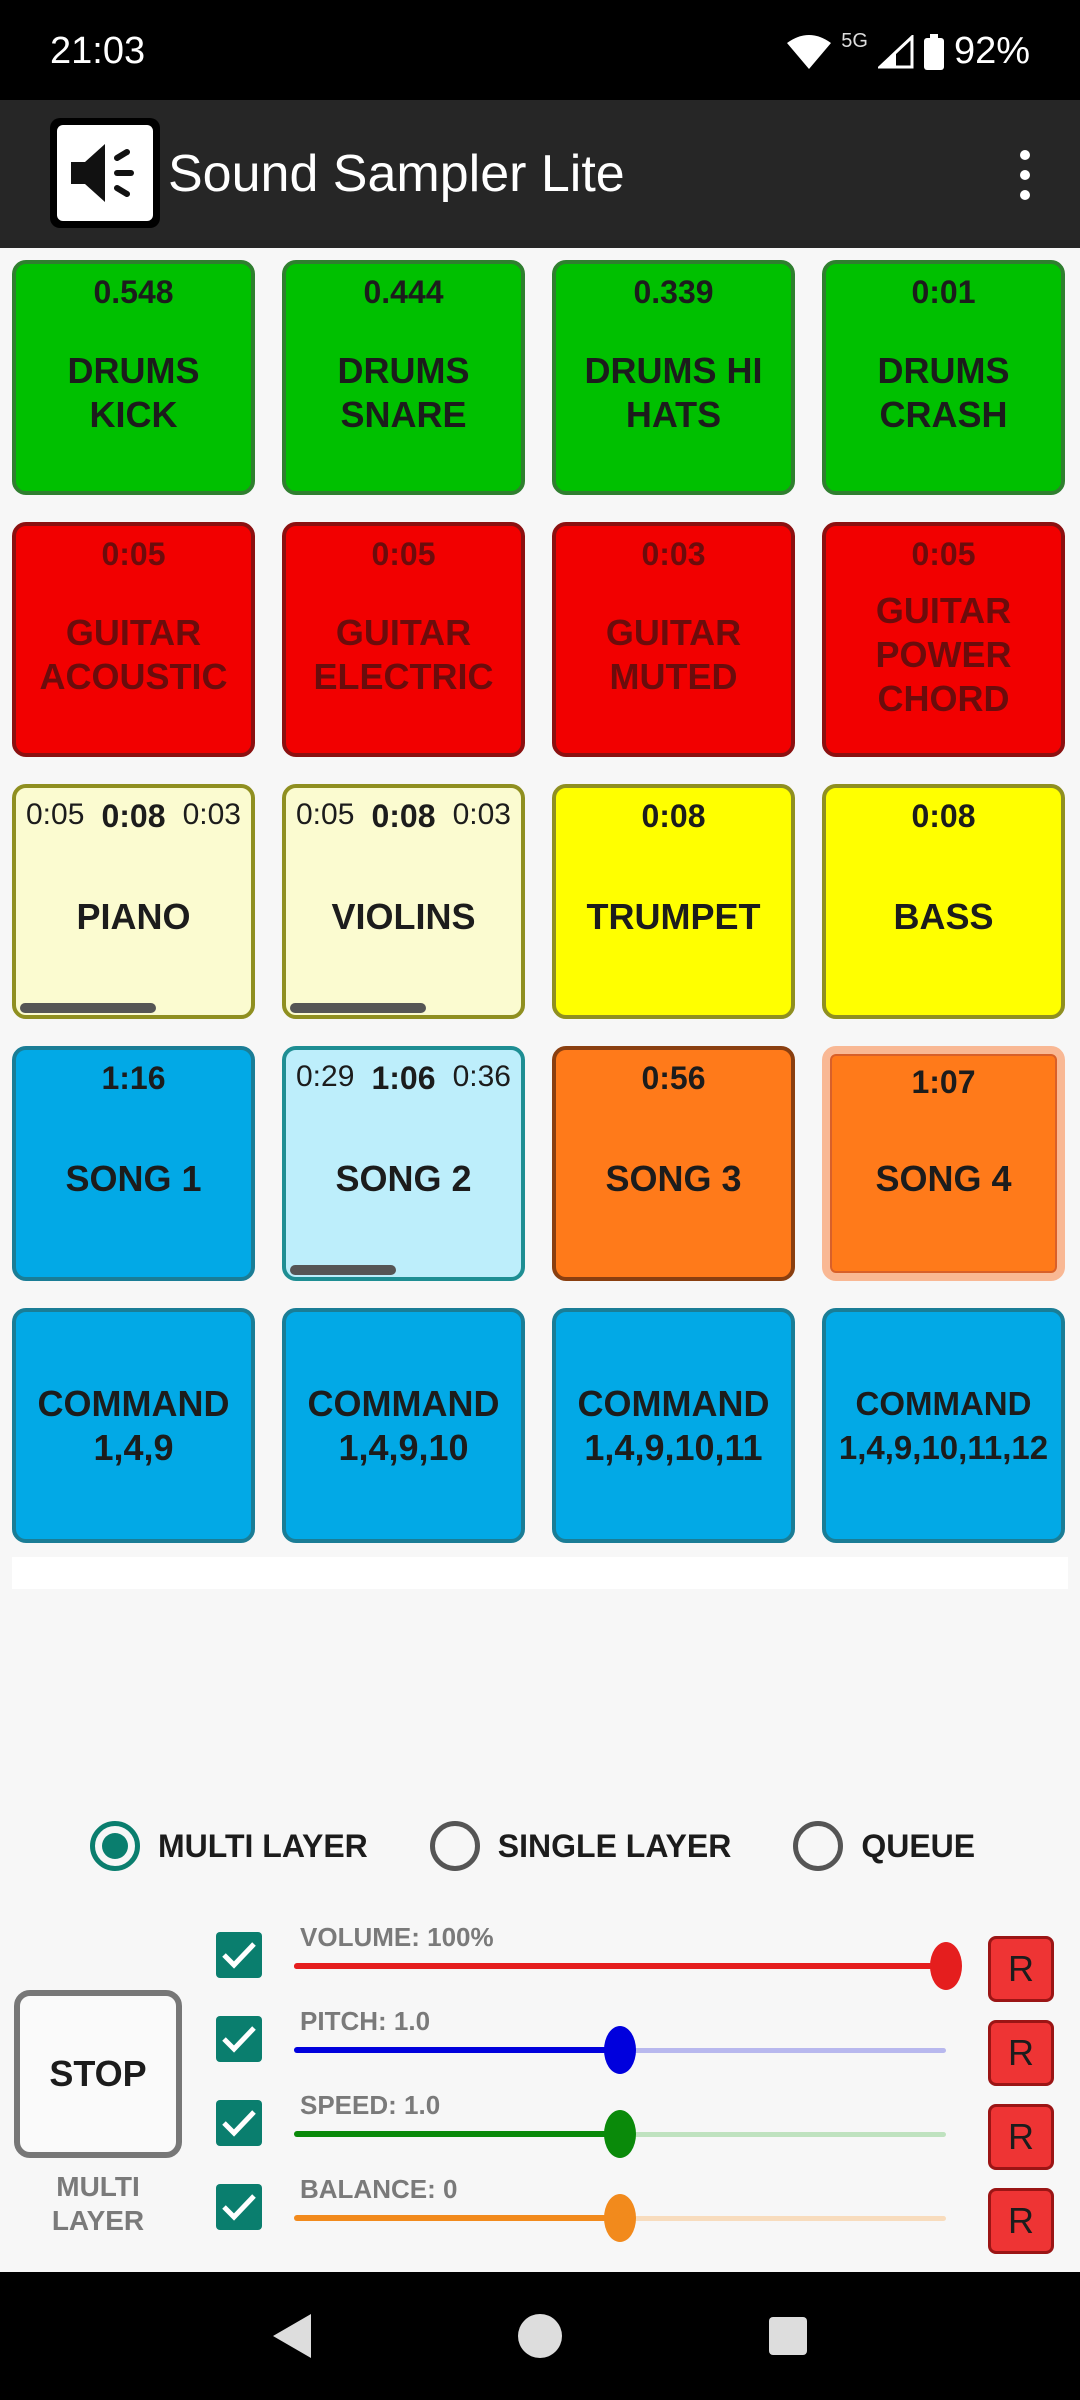 The image size is (1080, 2400). I want to click on pad-trumpet: 0:08 TRUMPET, so click(673, 901).